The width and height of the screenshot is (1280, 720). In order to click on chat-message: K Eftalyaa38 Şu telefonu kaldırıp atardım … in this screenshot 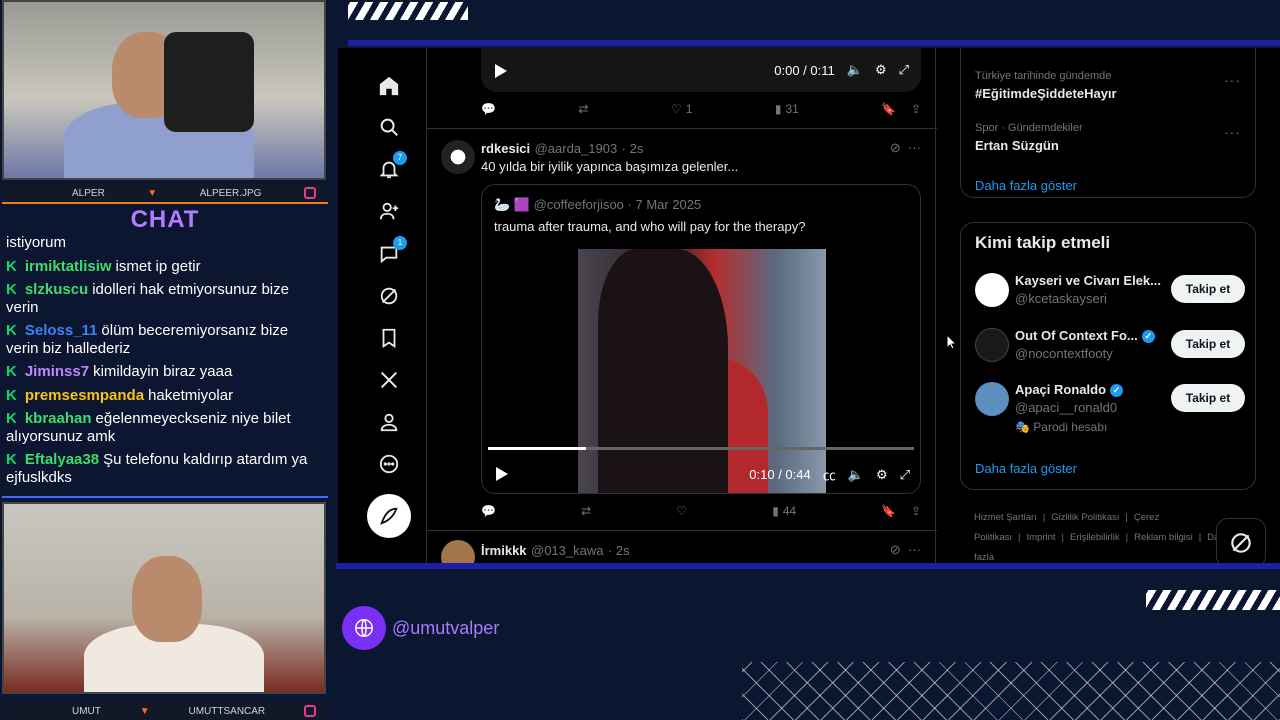, I will do `click(165, 468)`.